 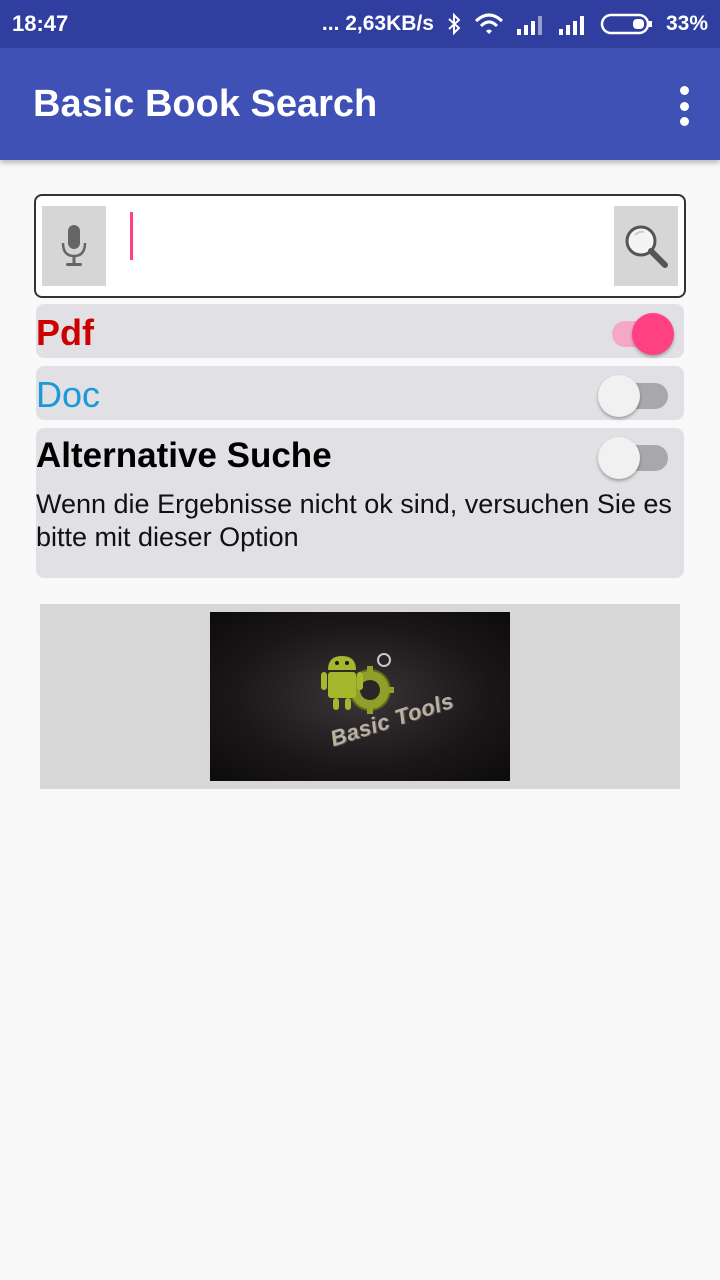 I want to click on app-bar: Basic Book Search, so click(x=360, y=104).